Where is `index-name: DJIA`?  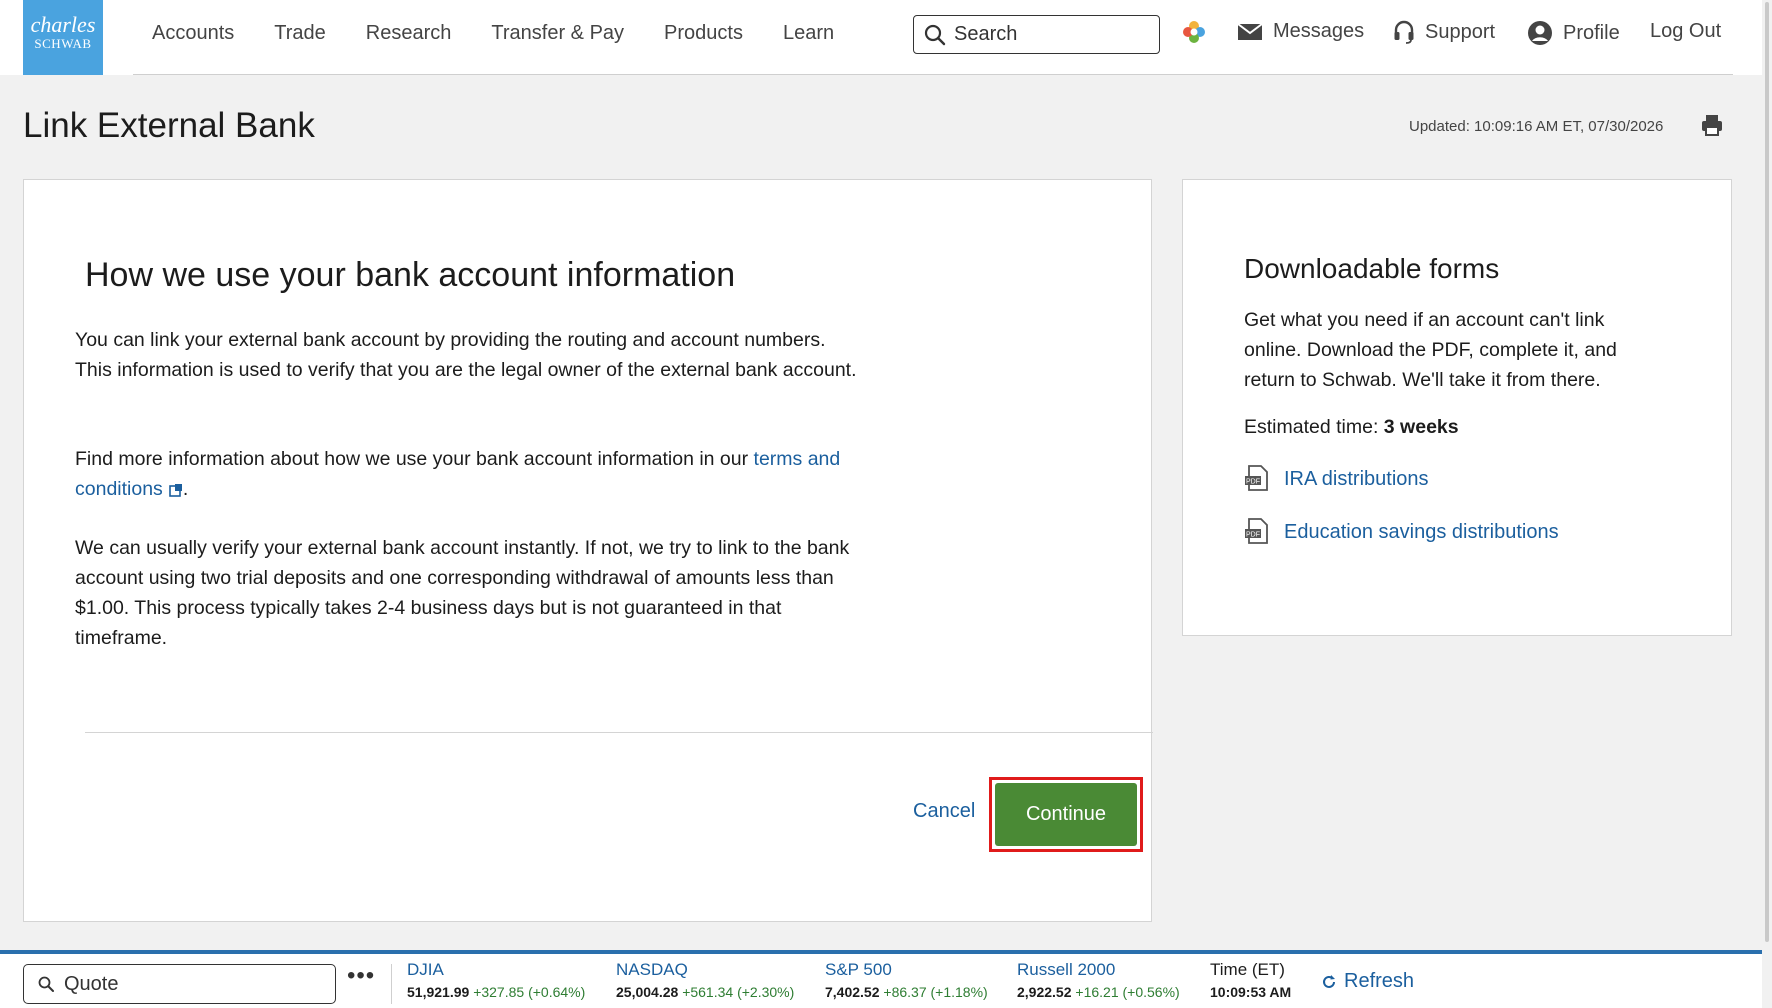
index-name: DJIA is located at coordinates (425, 969).